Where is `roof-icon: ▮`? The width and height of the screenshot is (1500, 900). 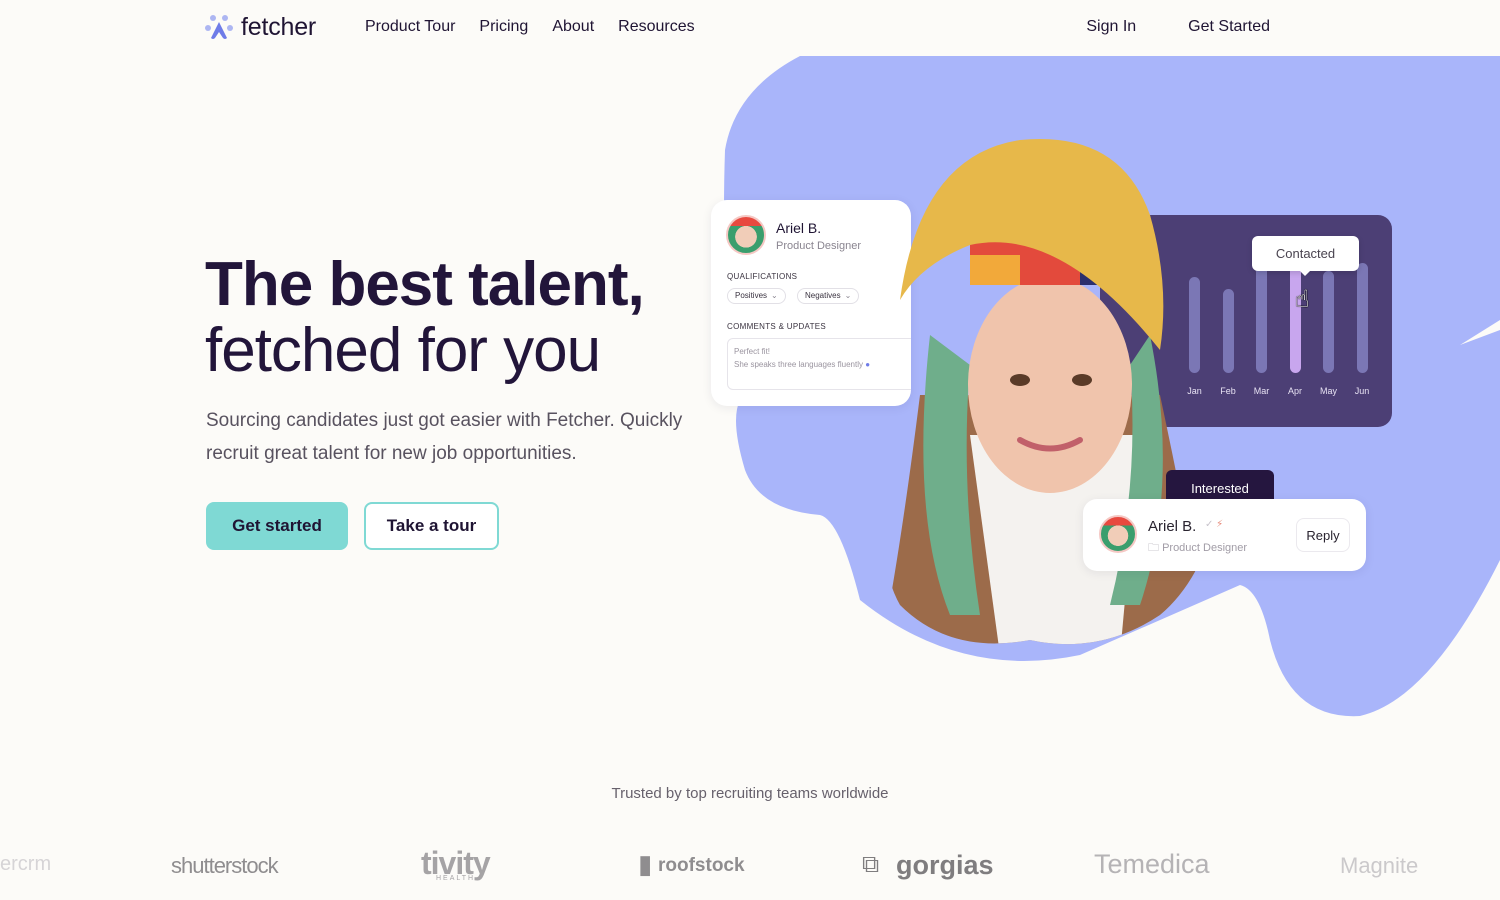
roof-icon: ▮ is located at coordinates (645, 864).